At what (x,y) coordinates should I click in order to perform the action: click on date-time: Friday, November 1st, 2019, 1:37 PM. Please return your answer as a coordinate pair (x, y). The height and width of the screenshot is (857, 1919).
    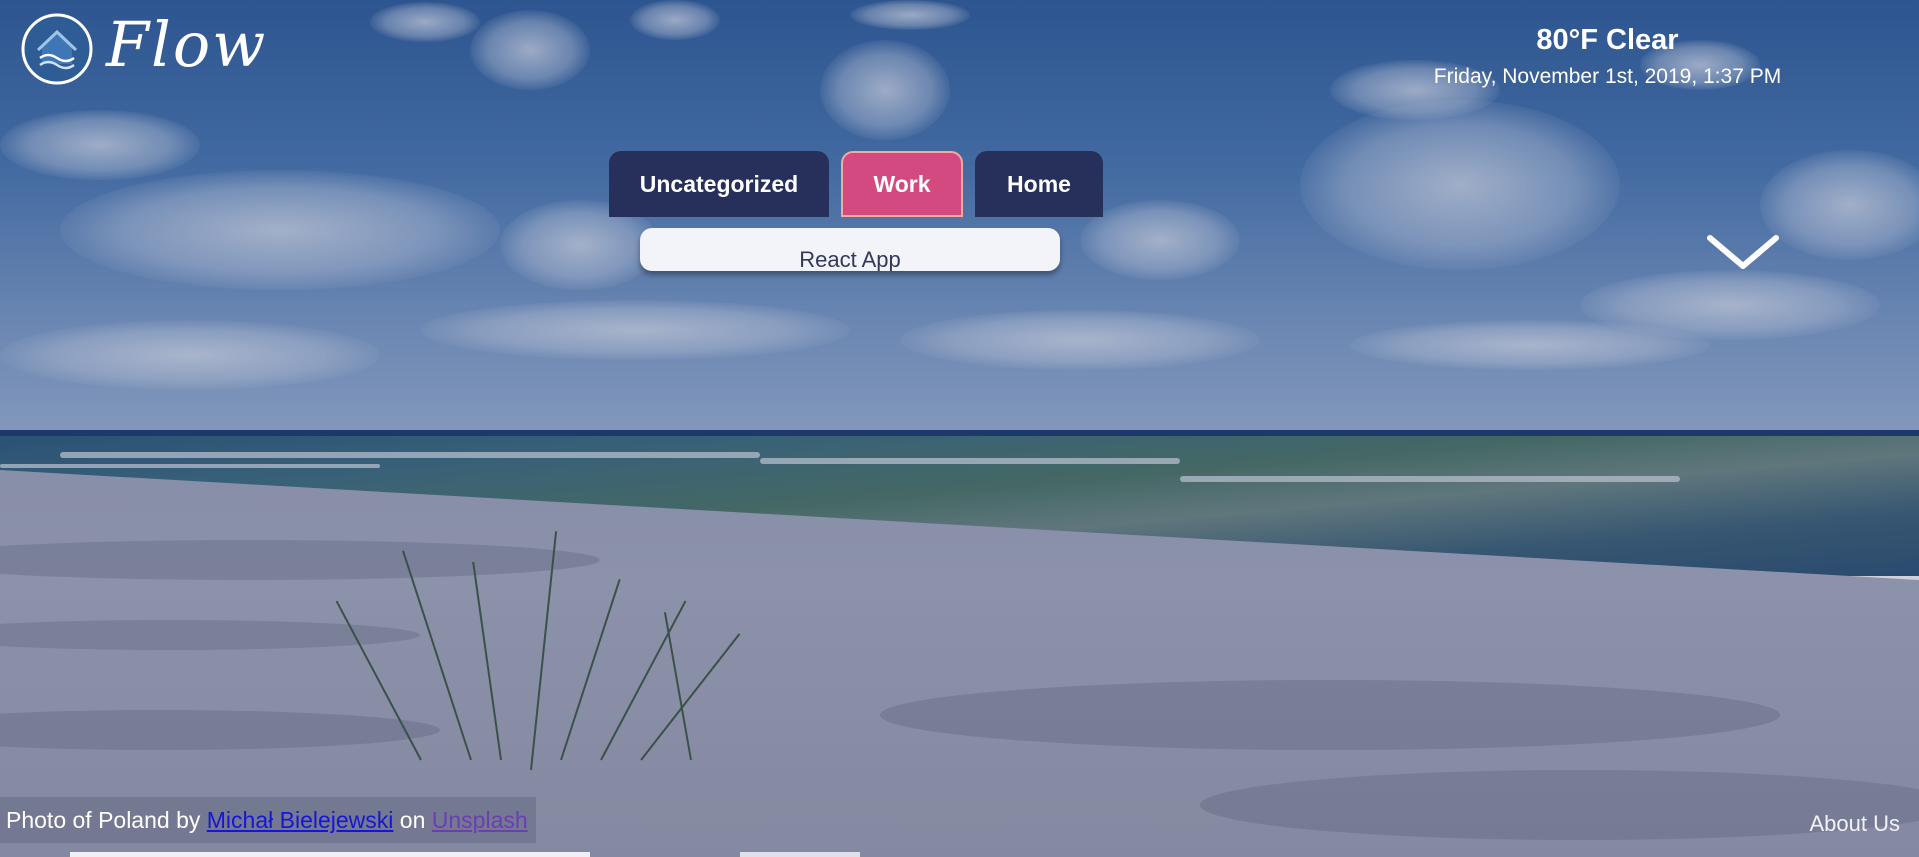
    Looking at the image, I should click on (1607, 76).